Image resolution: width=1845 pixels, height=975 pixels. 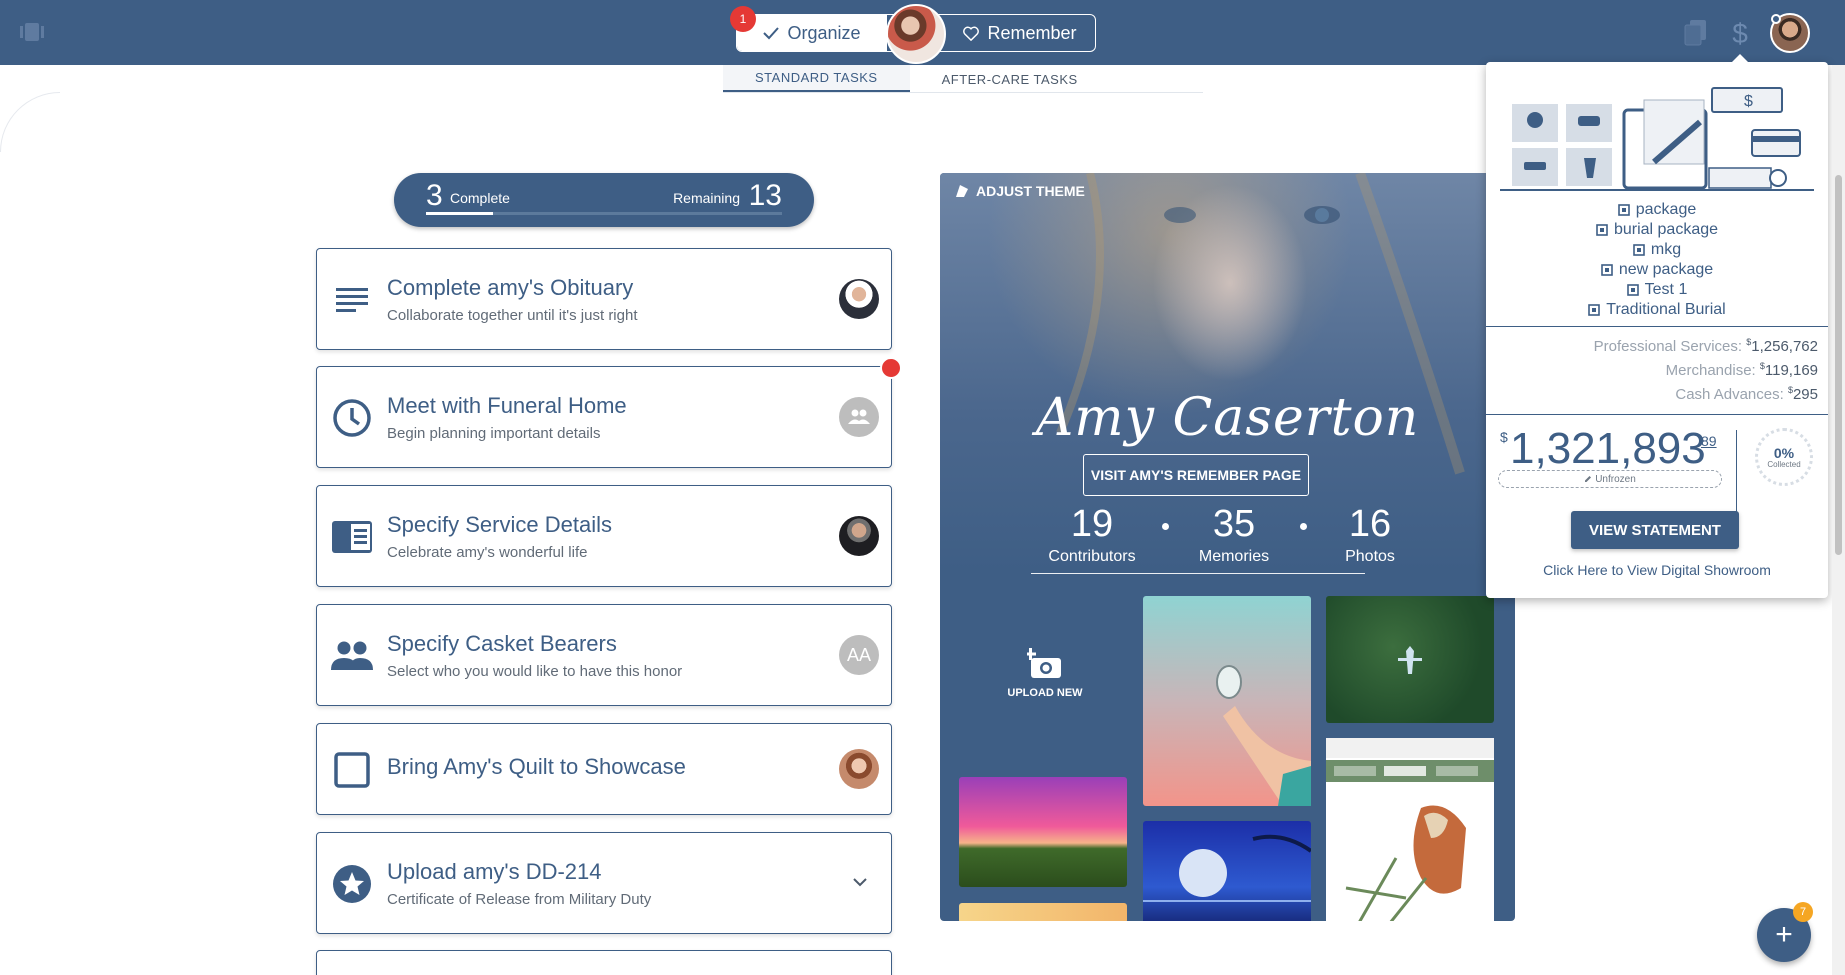 I want to click on upload-photo-button: UPLOAD NEW, so click(x=1045, y=673).